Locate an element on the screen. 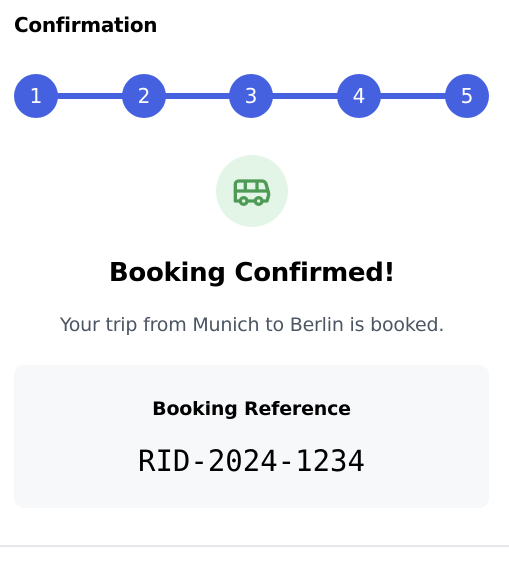 This screenshot has height=569, width=509. bus-icon is located at coordinates (252, 192).